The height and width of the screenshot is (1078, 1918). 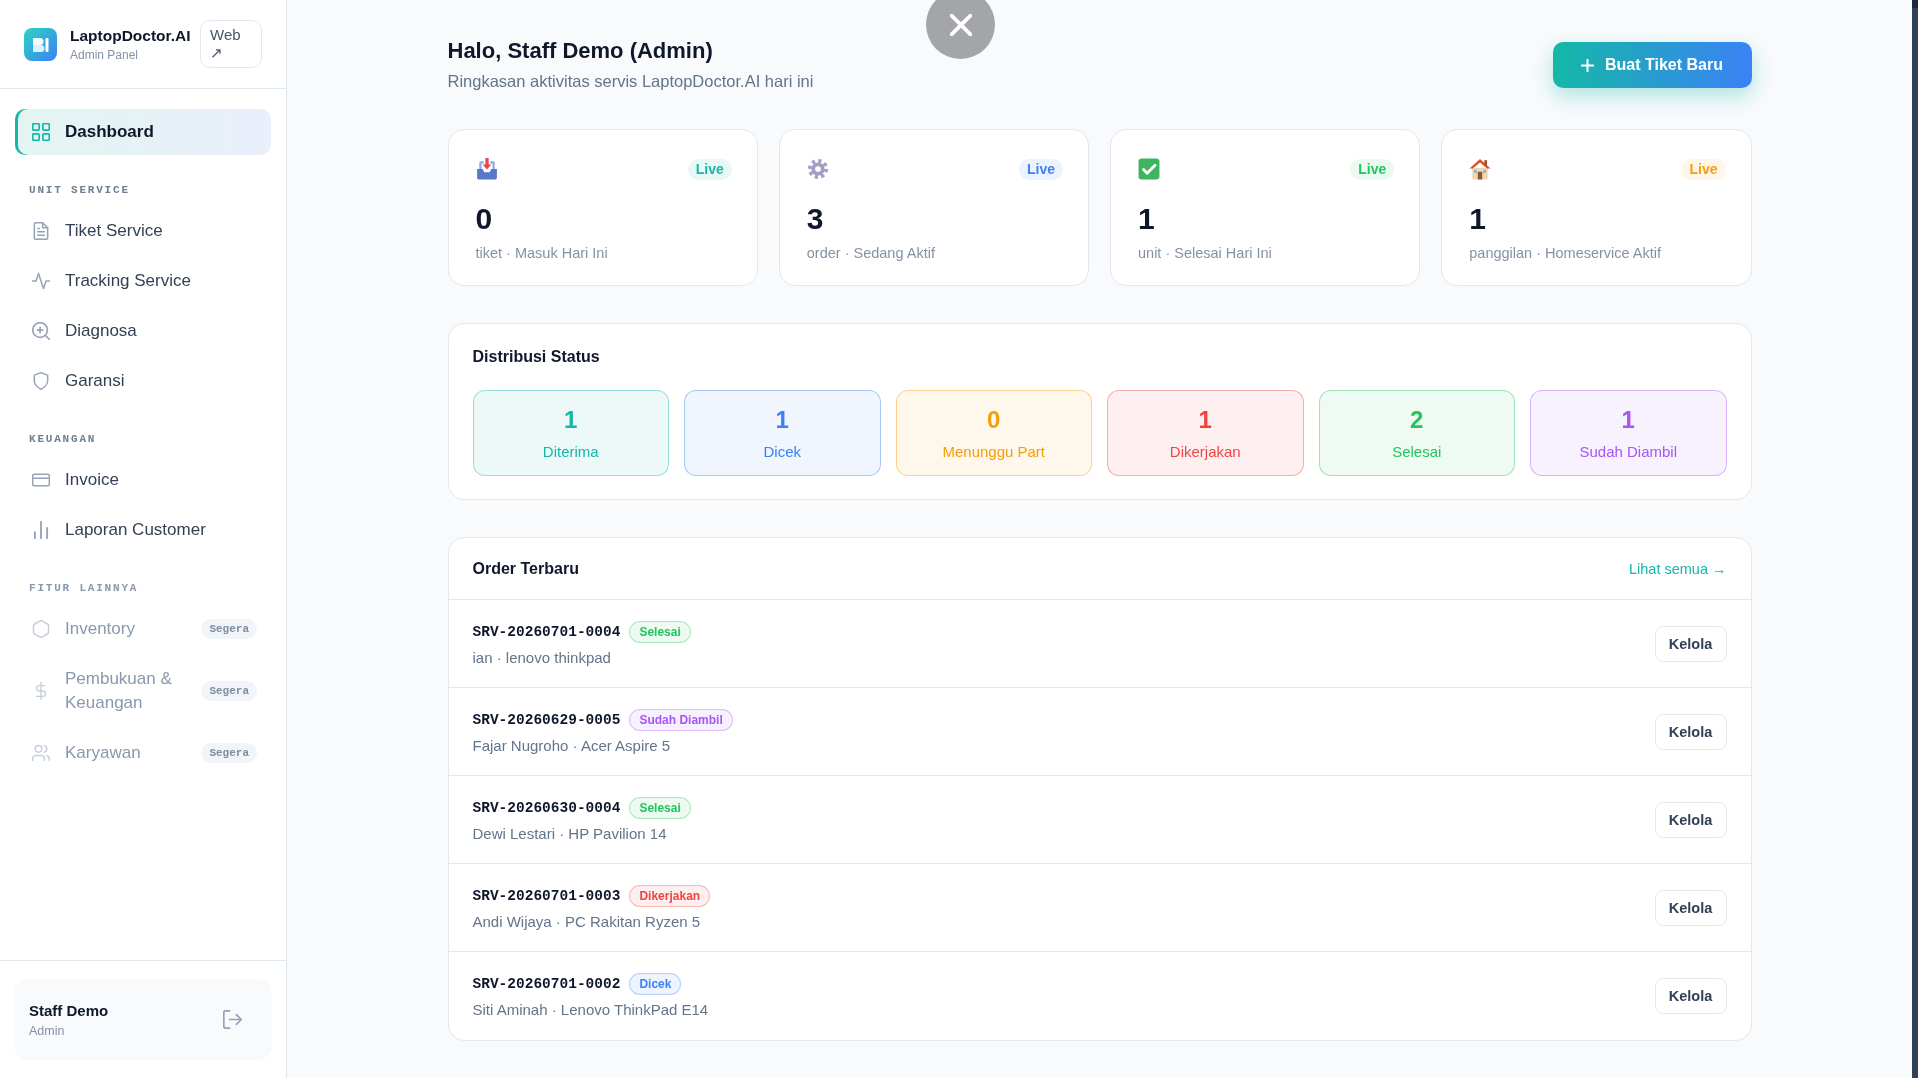 What do you see at coordinates (536, 357) in the screenshot?
I see `panel-title: Distribusi Status` at bounding box center [536, 357].